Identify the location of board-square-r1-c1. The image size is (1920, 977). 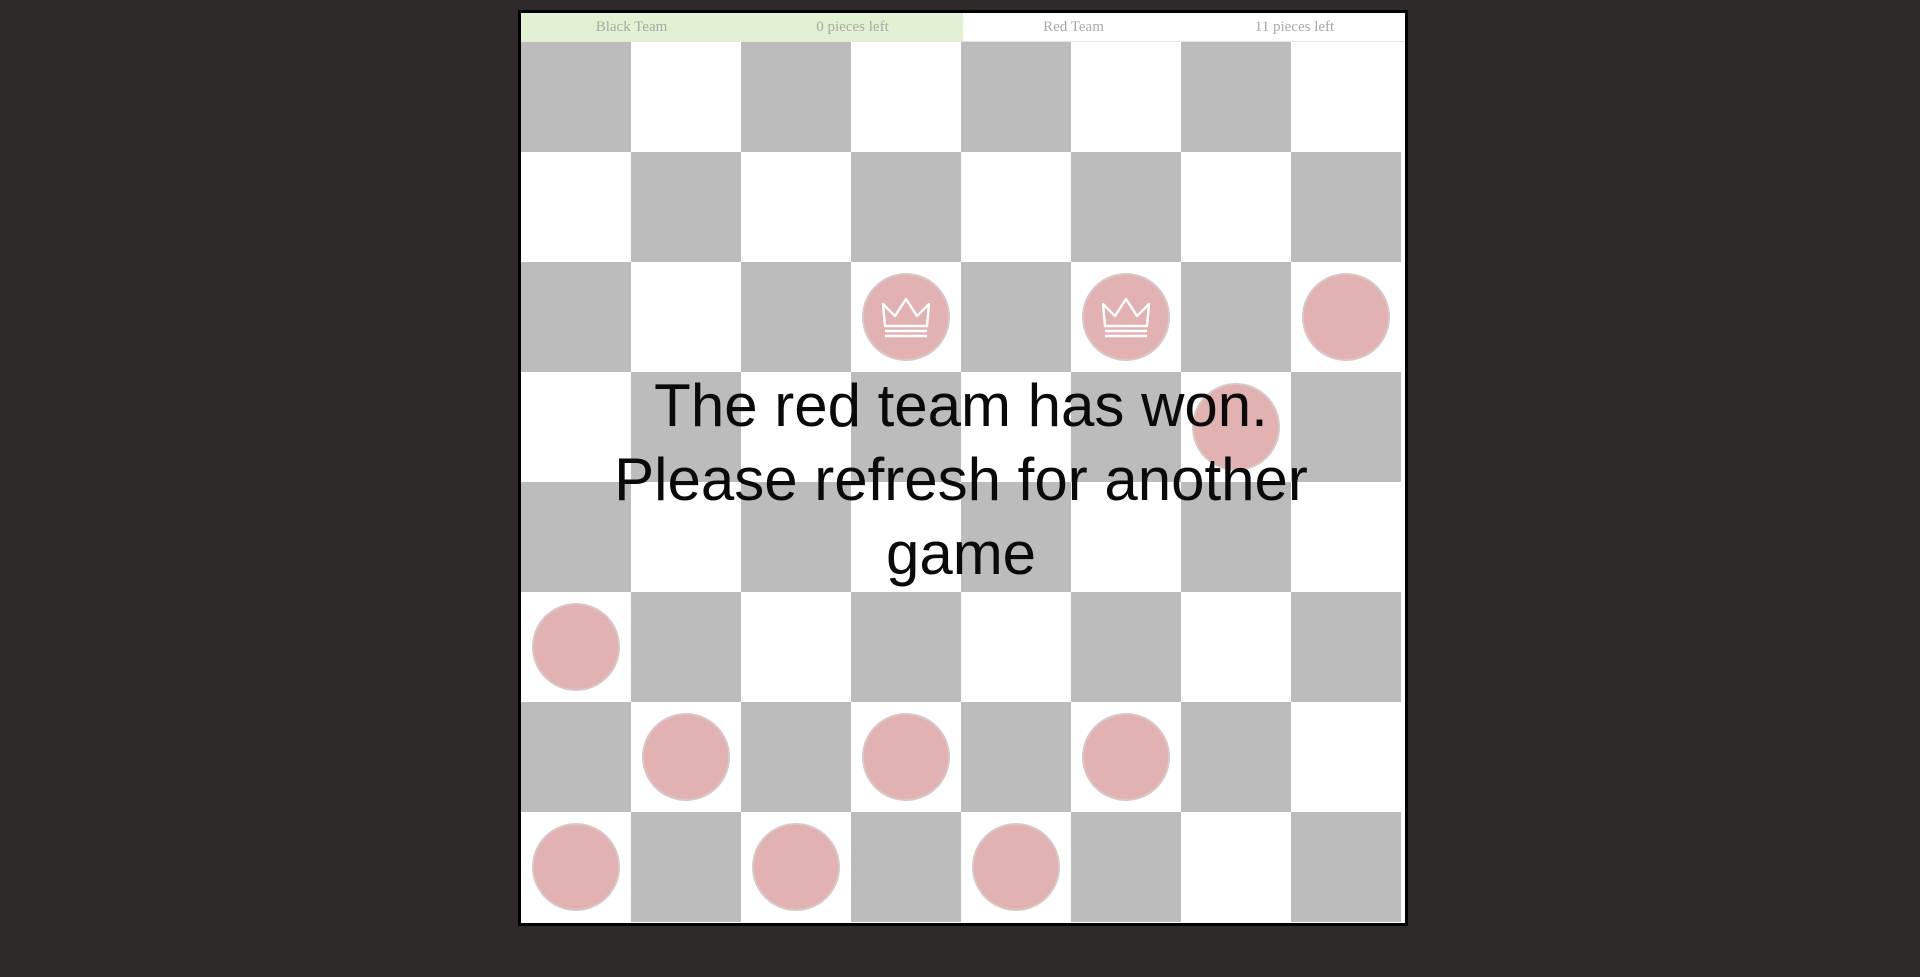
(686, 207).